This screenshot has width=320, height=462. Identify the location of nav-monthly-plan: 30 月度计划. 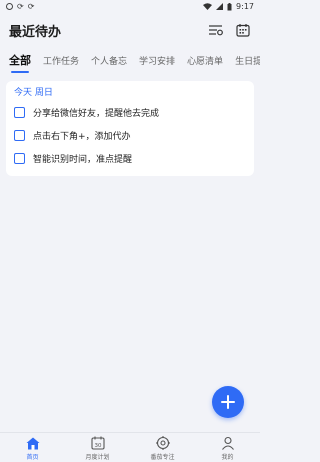
(97, 447).